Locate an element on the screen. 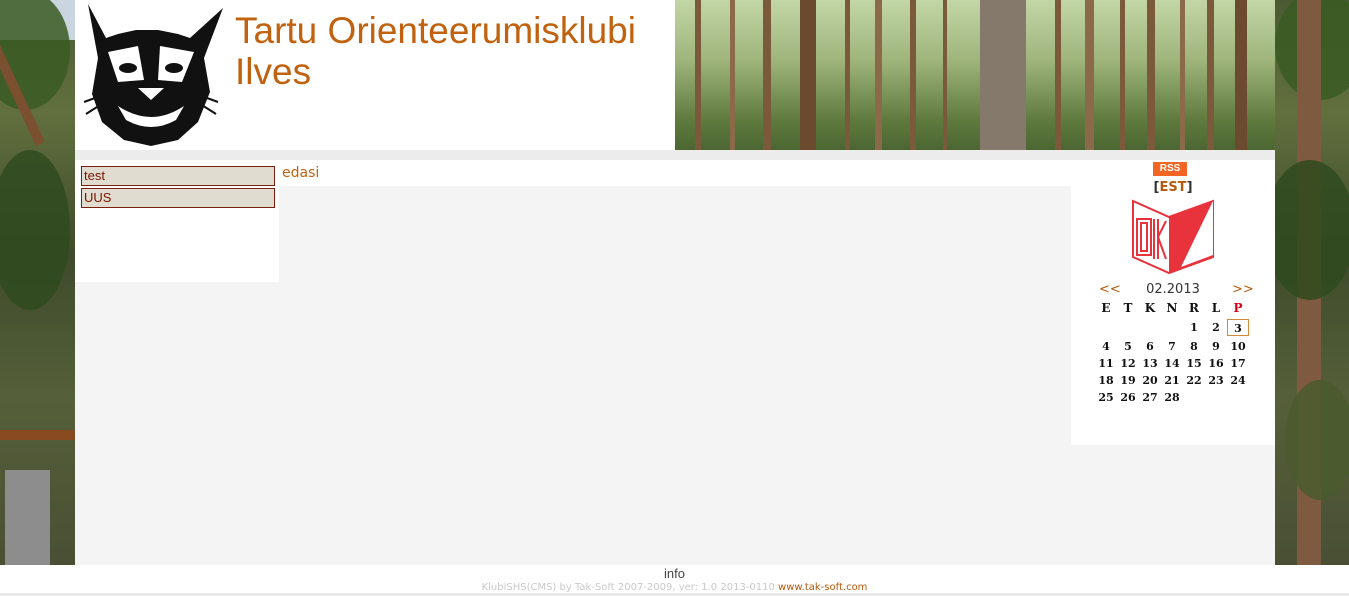 The height and width of the screenshot is (596, 1349). footer-credit-link: www.tak-soft.com is located at coordinates (822, 587).